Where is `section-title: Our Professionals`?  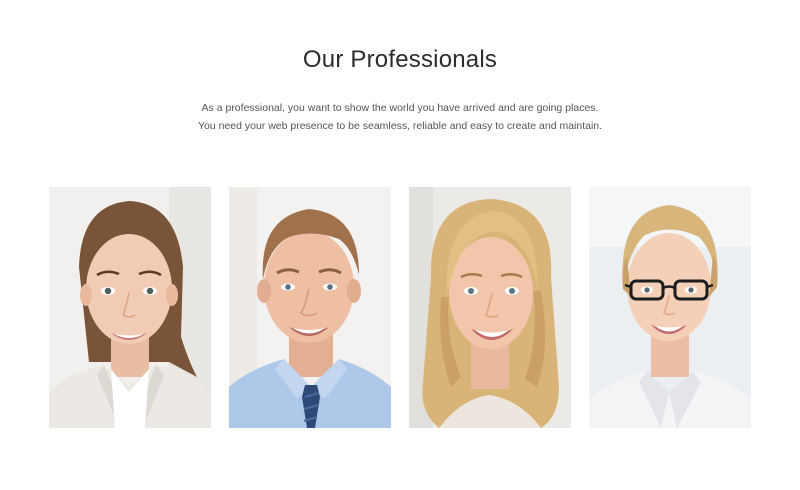
section-title: Our Professionals is located at coordinates (400, 59).